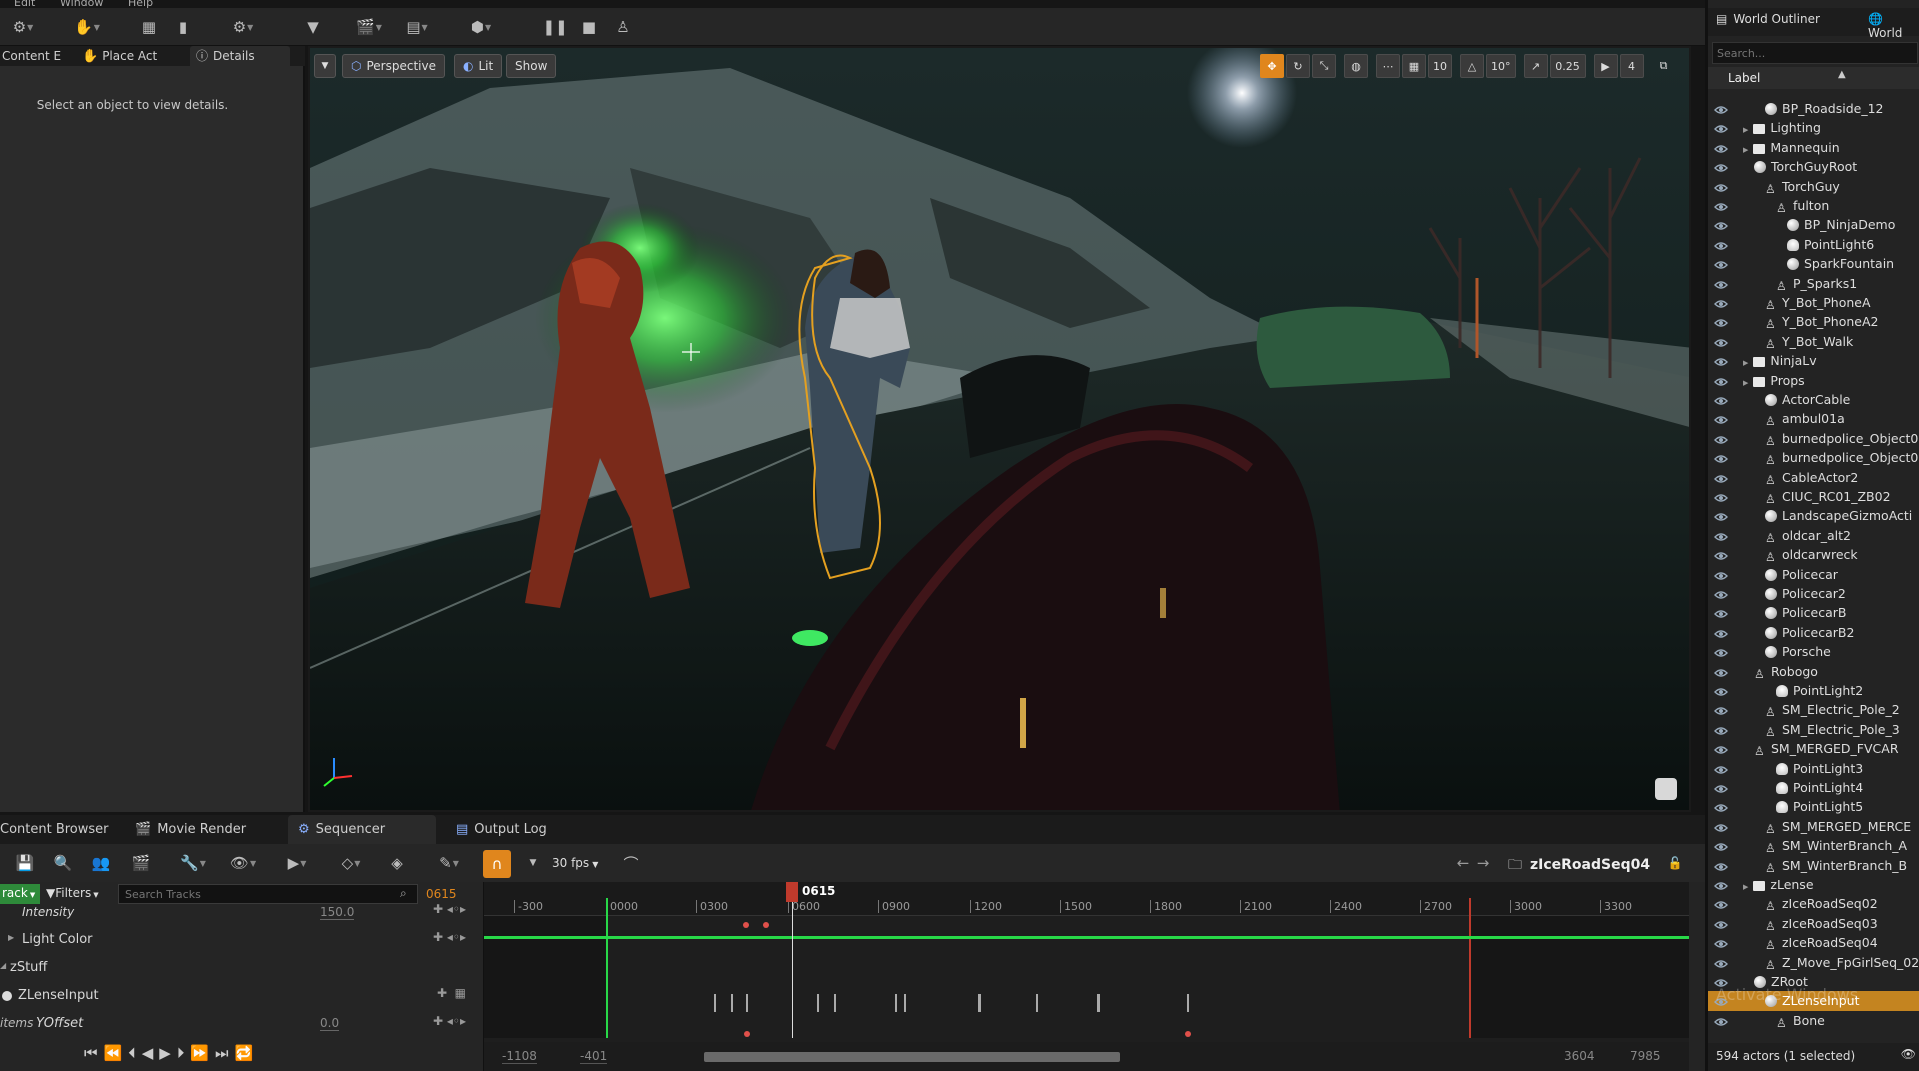  Describe the element at coordinates (1813, 244) in the screenshot. I see `outliner-item: PointLight6` at that location.